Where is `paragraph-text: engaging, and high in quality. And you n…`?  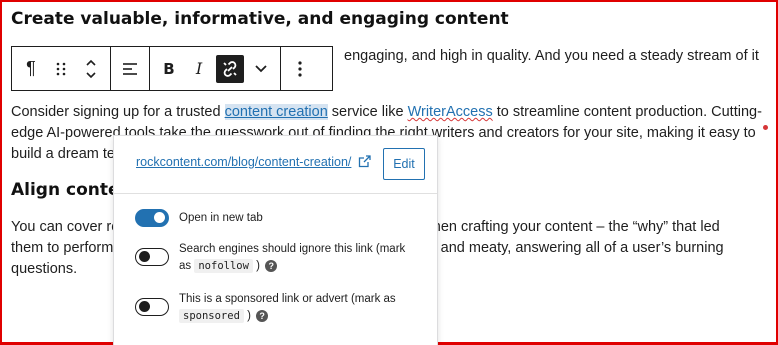
paragraph-text: engaging, and high in quality. And you n… is located at coordinates (551, 56).